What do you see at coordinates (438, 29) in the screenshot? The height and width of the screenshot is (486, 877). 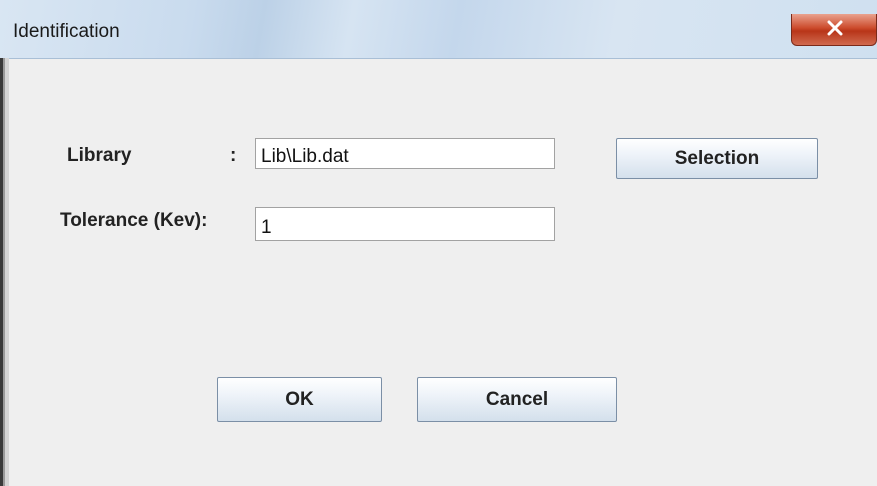 I see `title-bar: Identification` at bounding box center [438, 29].